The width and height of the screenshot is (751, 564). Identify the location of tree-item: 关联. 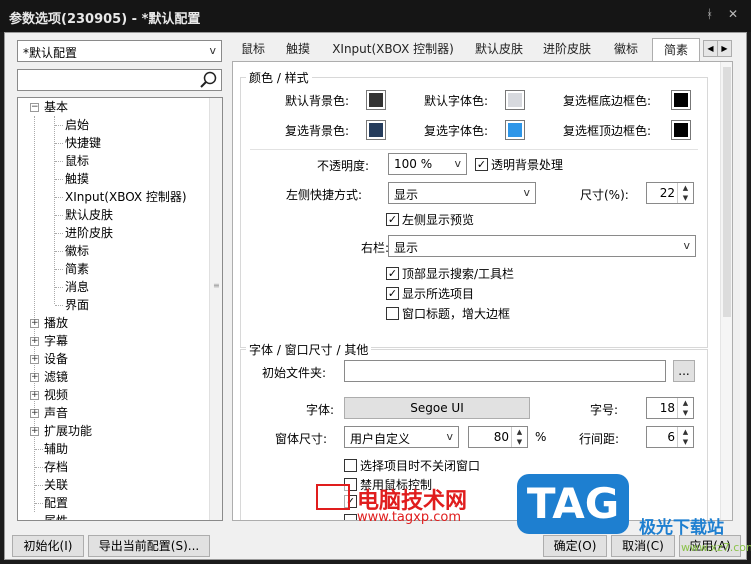
(56, 485).